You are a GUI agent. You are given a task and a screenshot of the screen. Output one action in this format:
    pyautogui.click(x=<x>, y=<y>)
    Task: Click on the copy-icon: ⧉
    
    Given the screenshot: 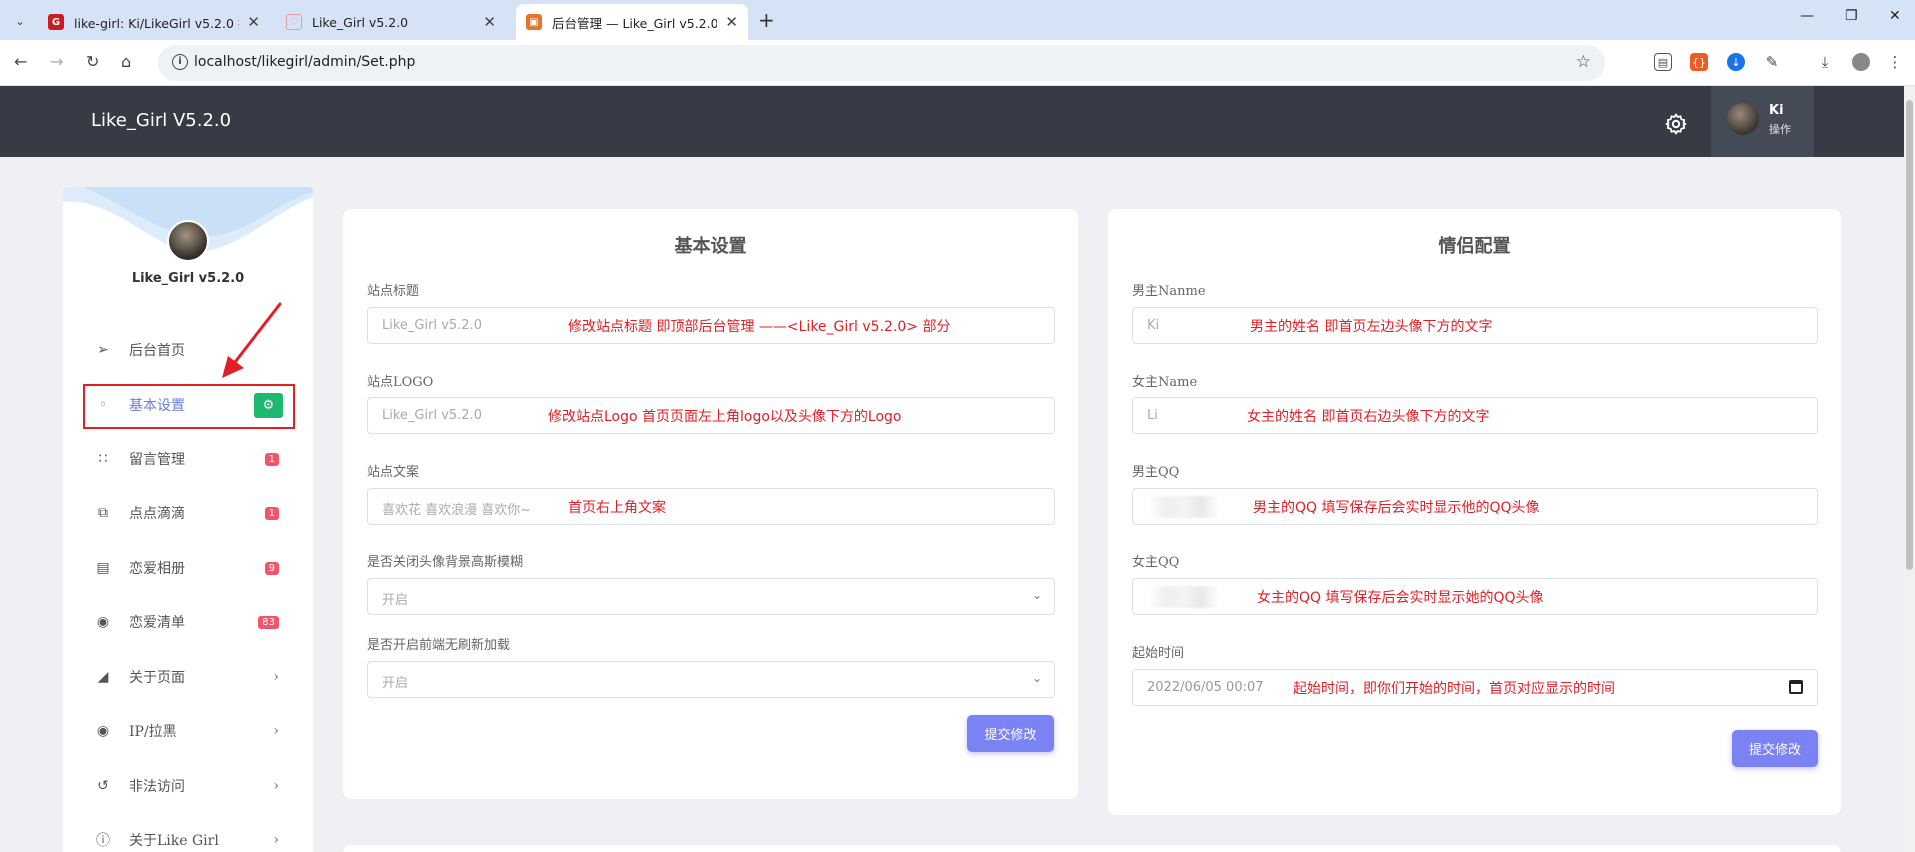 What is the action you would take?
    pyautogui.click(x=103, y=513)
    